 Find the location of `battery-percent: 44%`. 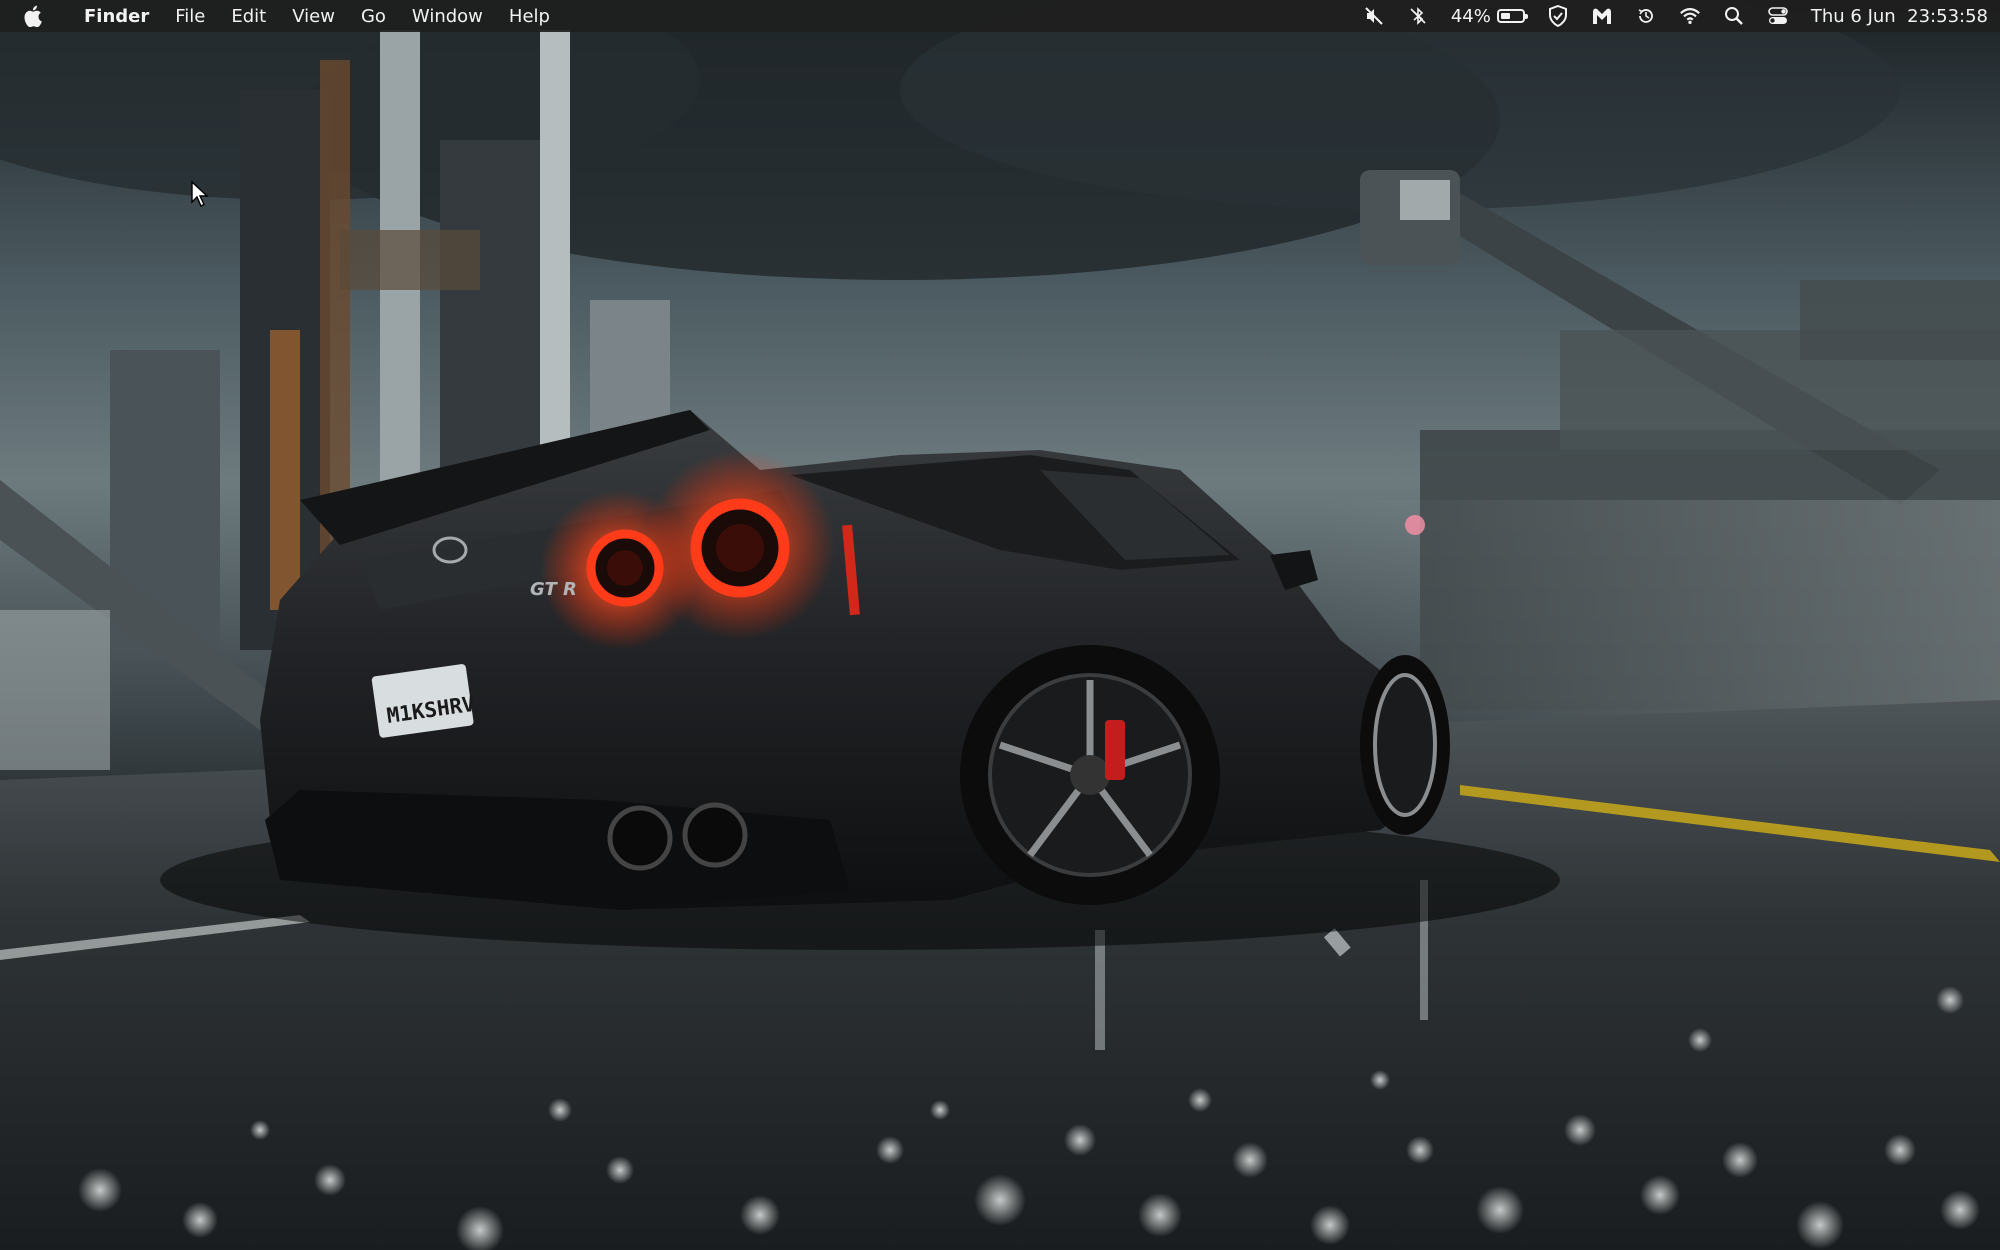

battery-percent: 44% is located at coordinates (1470, 16).